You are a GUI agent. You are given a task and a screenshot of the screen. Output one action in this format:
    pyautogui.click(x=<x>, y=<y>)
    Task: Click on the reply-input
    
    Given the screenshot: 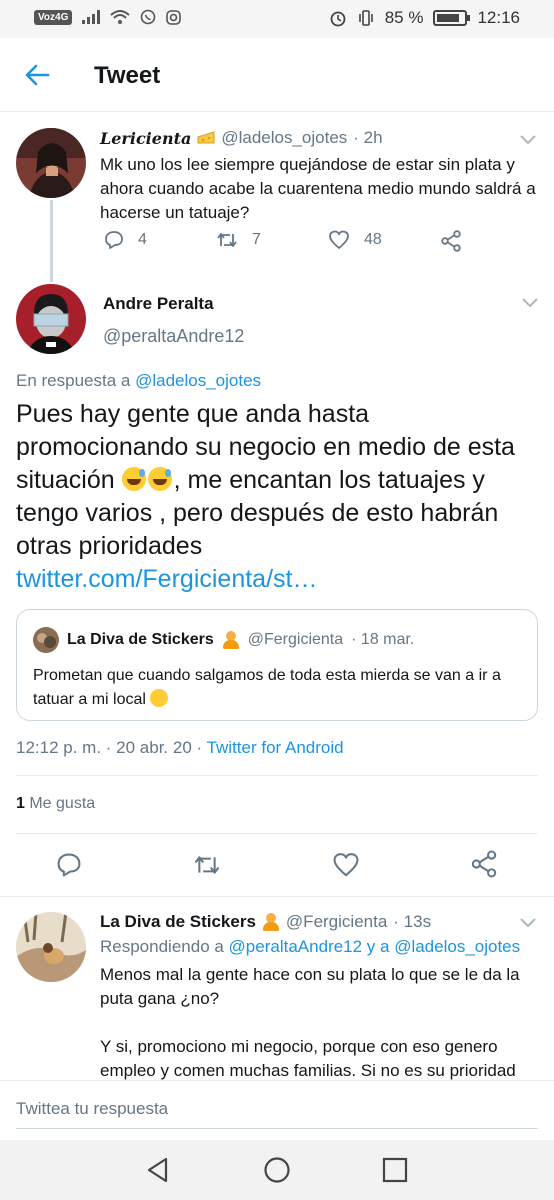 What is the action you would take?
    pyautogui.click(x=277, y=1109)
    